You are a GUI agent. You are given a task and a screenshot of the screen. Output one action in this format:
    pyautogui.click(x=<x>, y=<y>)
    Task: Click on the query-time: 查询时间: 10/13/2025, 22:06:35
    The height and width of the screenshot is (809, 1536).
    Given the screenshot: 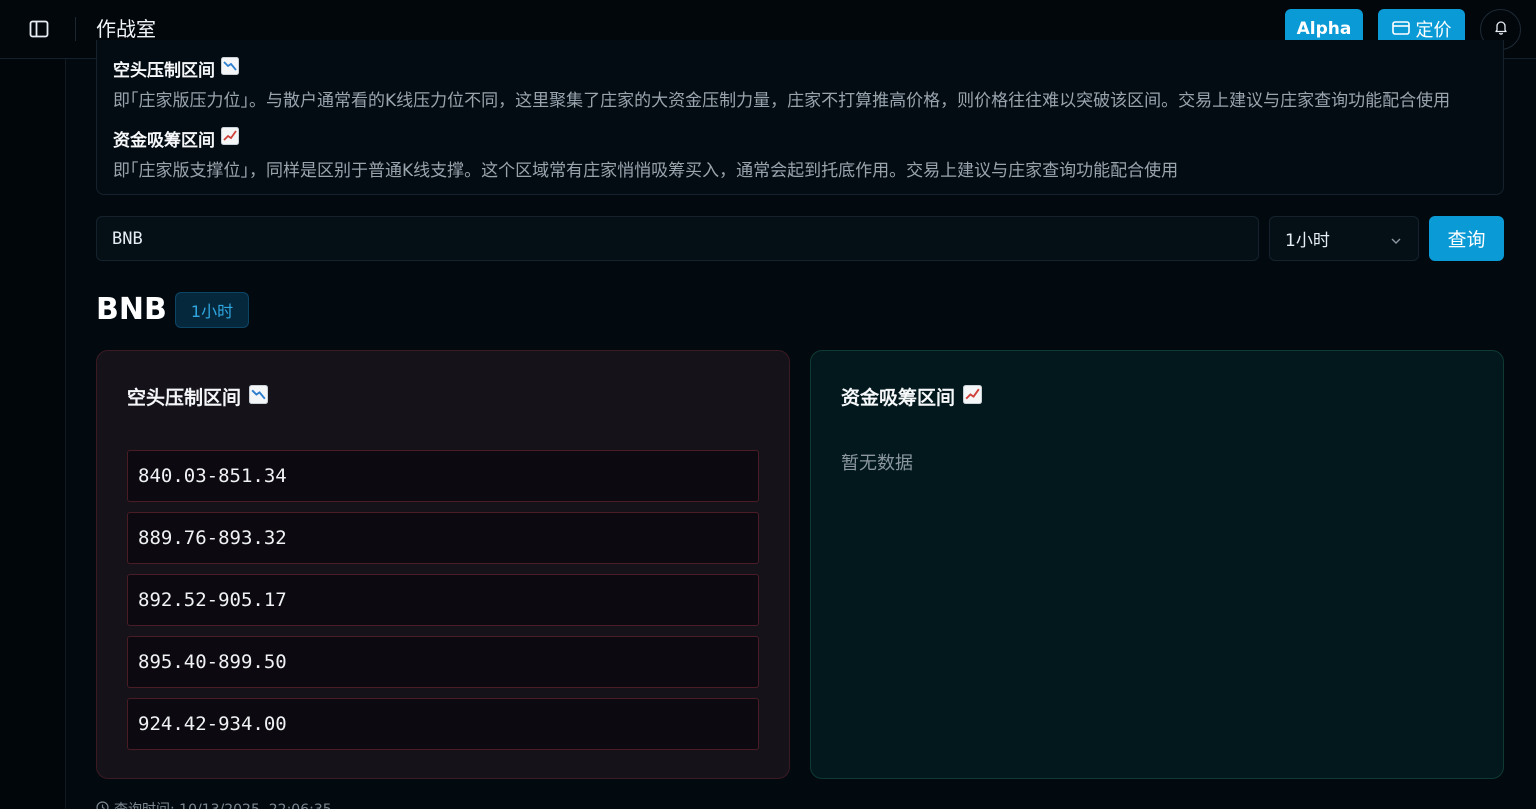 What is the action you would take?
    pyautogui.click(x=214, y=804)
    